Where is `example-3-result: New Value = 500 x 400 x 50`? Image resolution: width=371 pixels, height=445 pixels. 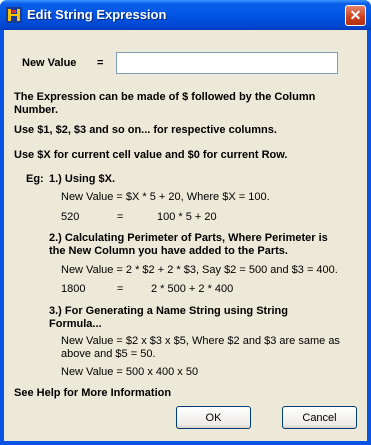 example-3-result: New Value = 500 x 400 x 50 is located at coordinates (130, 372).